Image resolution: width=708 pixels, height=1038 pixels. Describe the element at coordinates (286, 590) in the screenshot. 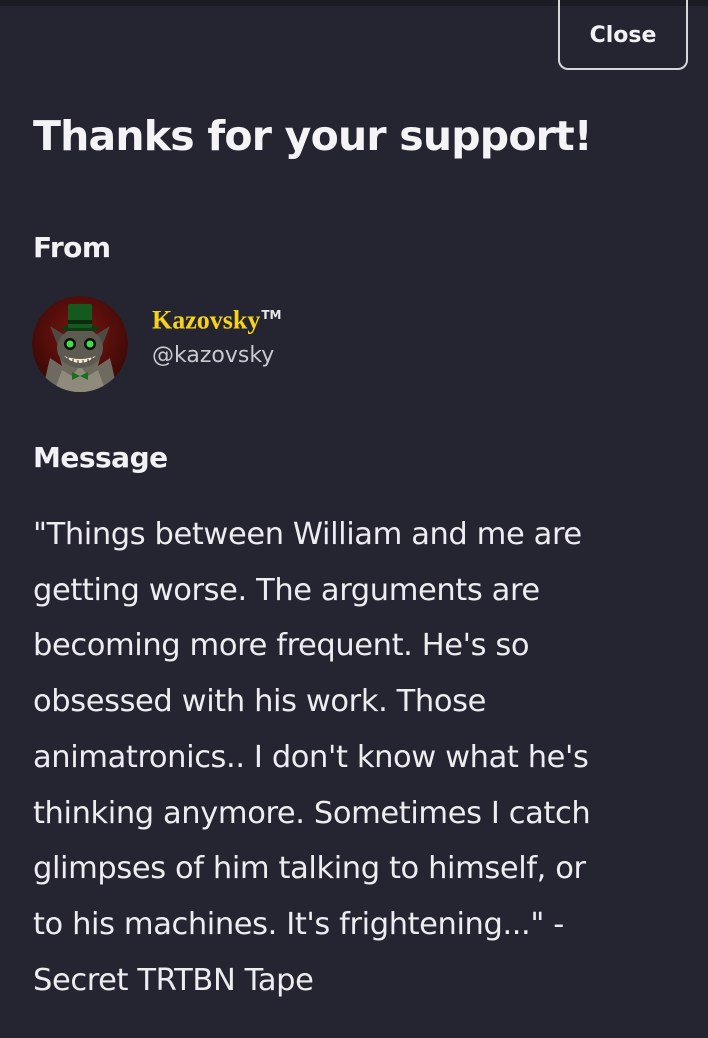

I see `message-line: getting worse. The arguments are` at that location.